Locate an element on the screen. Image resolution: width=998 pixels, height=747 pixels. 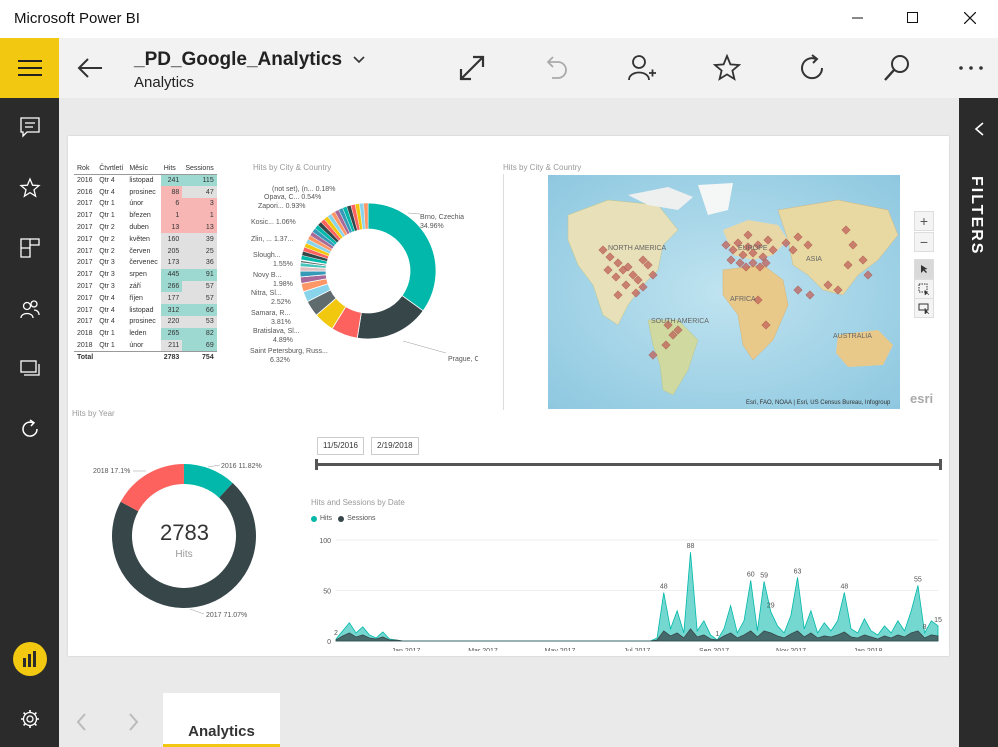
table-row: 2017 Qtr 2 červen 205 25 is located at coordinates (145, 251).